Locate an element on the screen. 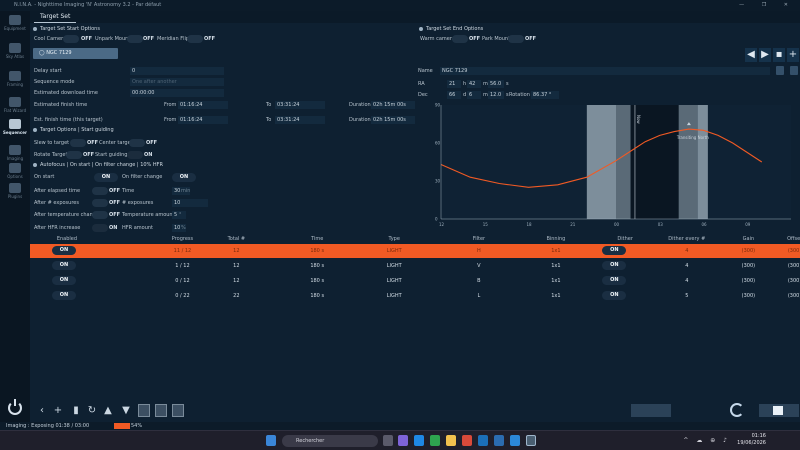  system-tray: ^ ☁ ⊕ ♪ is located at coordinates (706, 440).